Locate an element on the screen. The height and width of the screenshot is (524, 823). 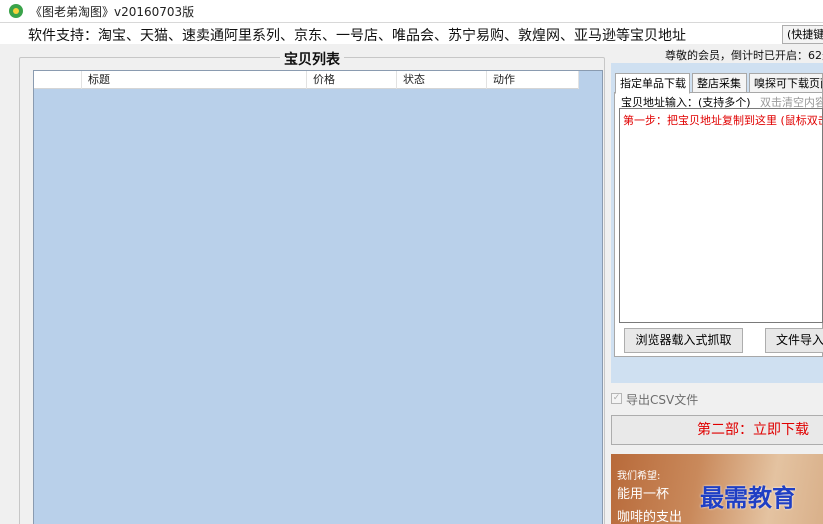
item-list-title: 宝贝列表 is located at coordinates (312, 59).